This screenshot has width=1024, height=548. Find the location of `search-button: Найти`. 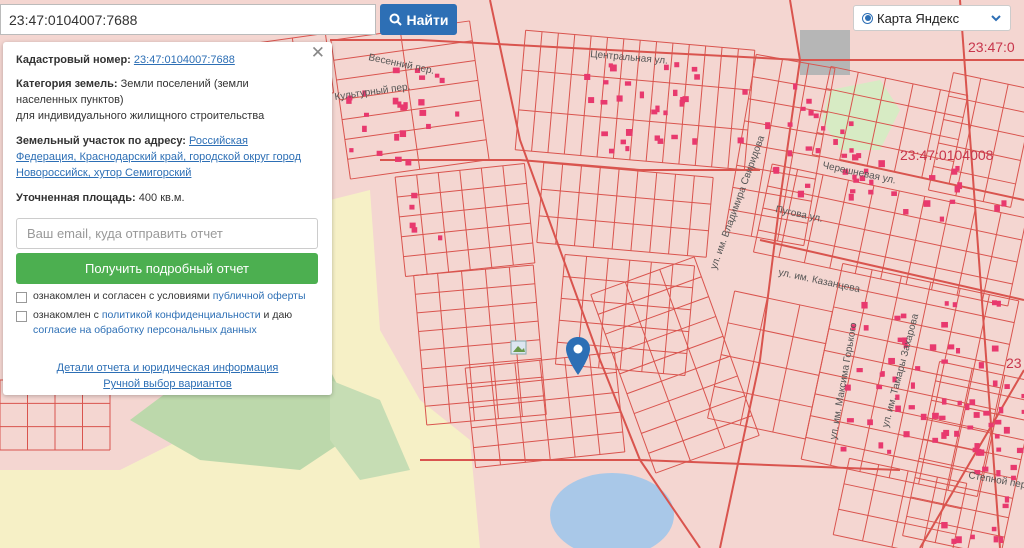

search-button: Найти is located at coordinates (418, 19).